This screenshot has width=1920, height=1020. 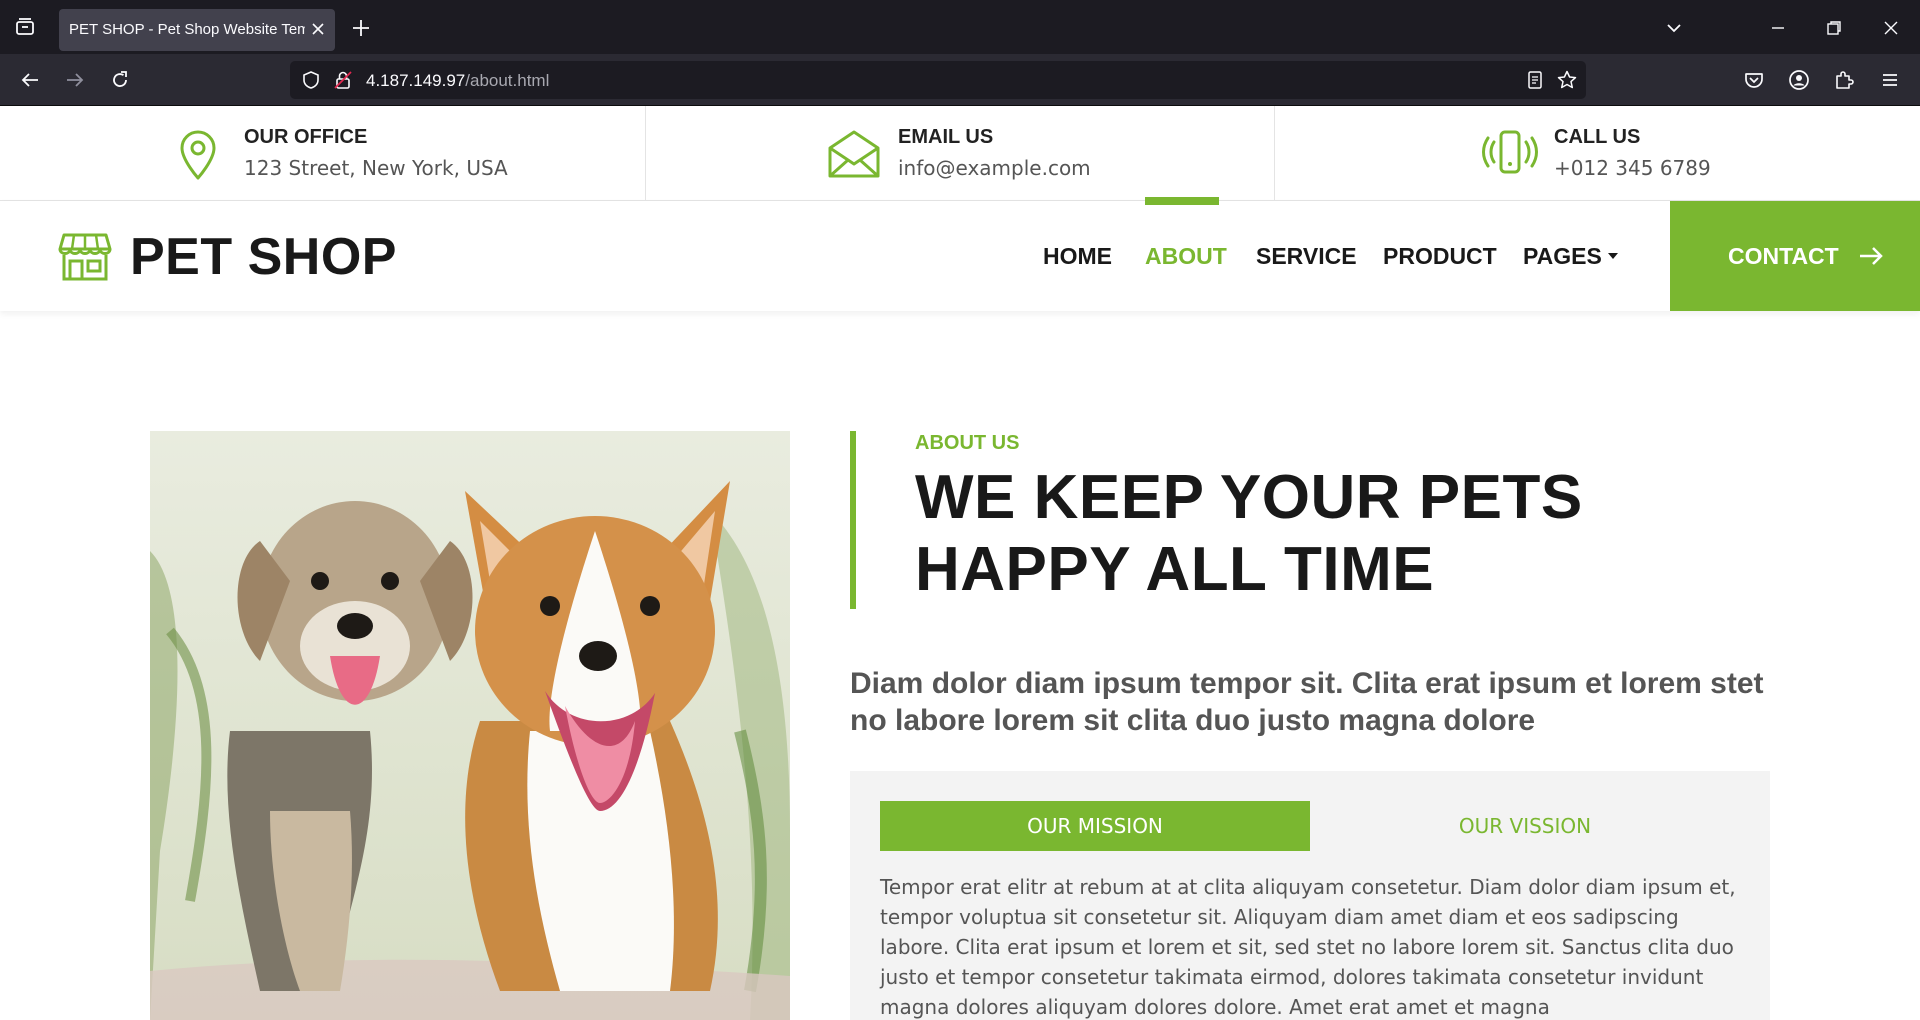 What do you see at coordinates (376, 168) in the screenshot?
I see `office-address: 123 Street, New York, USA` at bounding box center [376, 168].